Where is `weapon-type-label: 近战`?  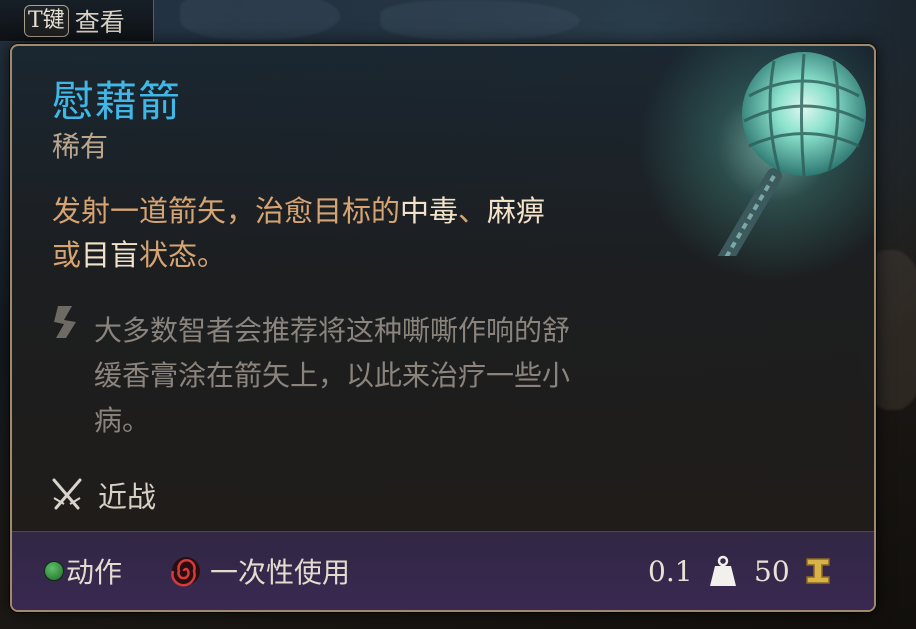 weapon-type-label: 近战 is located at coordinates (127, 497).